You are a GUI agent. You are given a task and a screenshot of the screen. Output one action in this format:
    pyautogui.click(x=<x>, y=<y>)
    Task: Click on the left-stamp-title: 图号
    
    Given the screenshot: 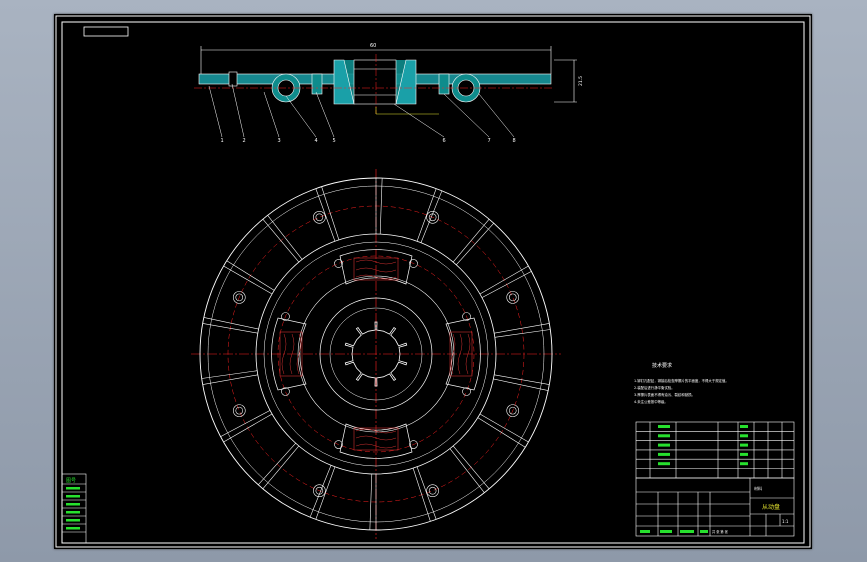 What is the action you would take?
    pyautogui.click(x=71, y=481)
    